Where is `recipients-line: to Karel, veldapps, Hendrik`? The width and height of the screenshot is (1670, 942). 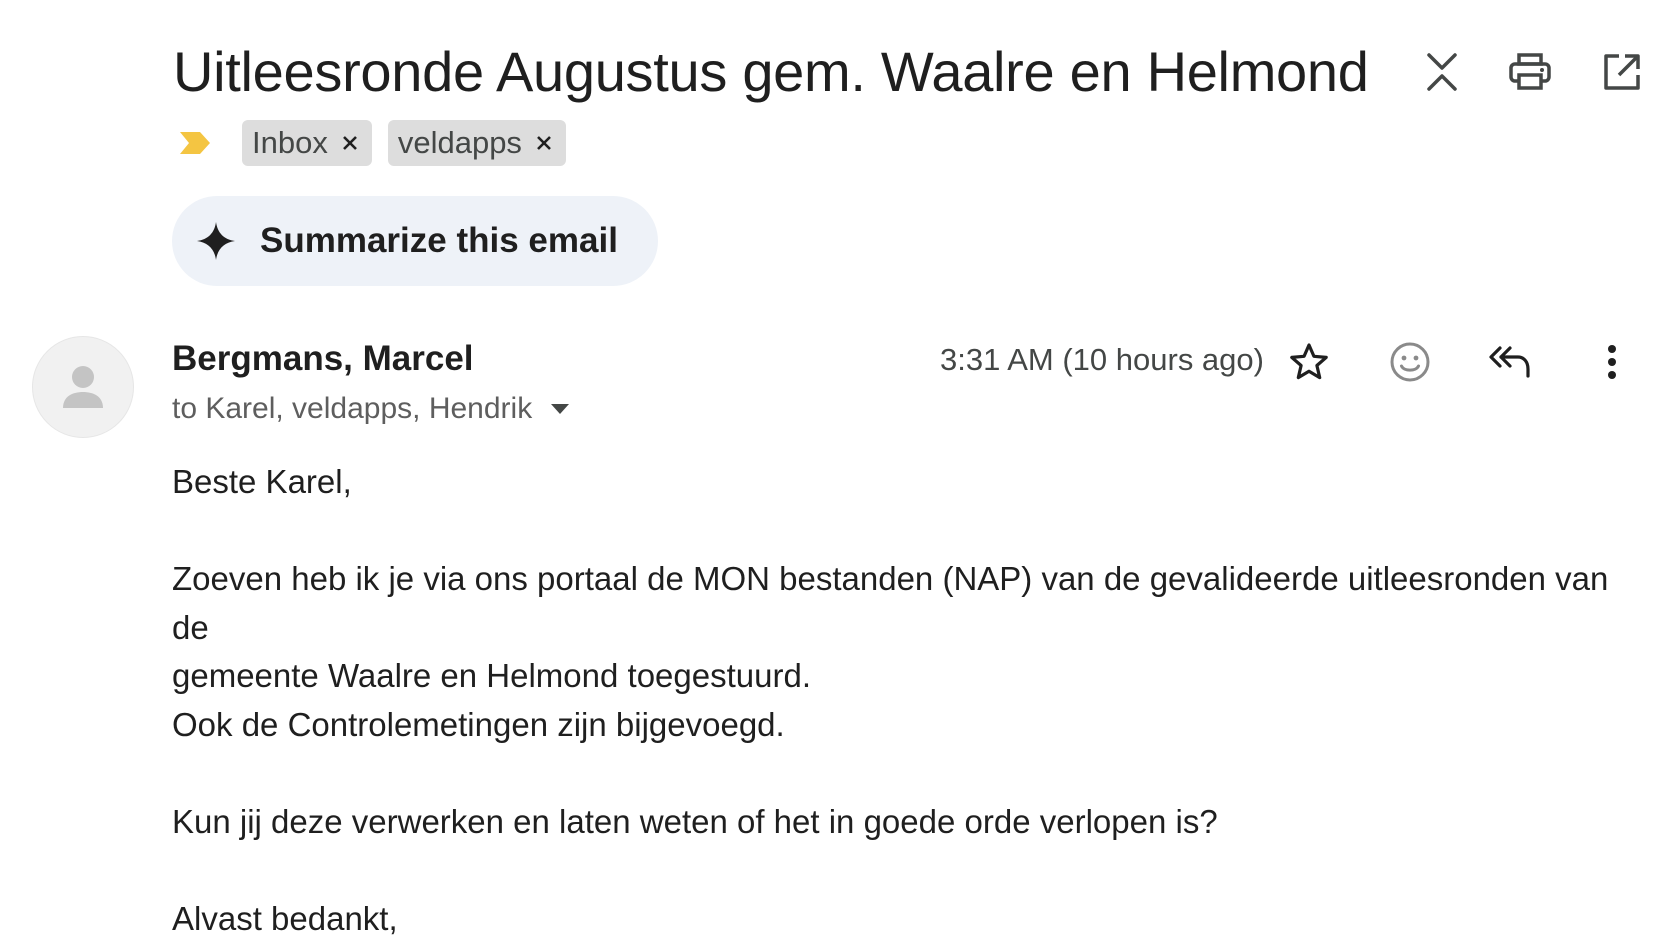 recipients-line: to Karel, veldapps, Hendrik is located at coordinates (372, 409).